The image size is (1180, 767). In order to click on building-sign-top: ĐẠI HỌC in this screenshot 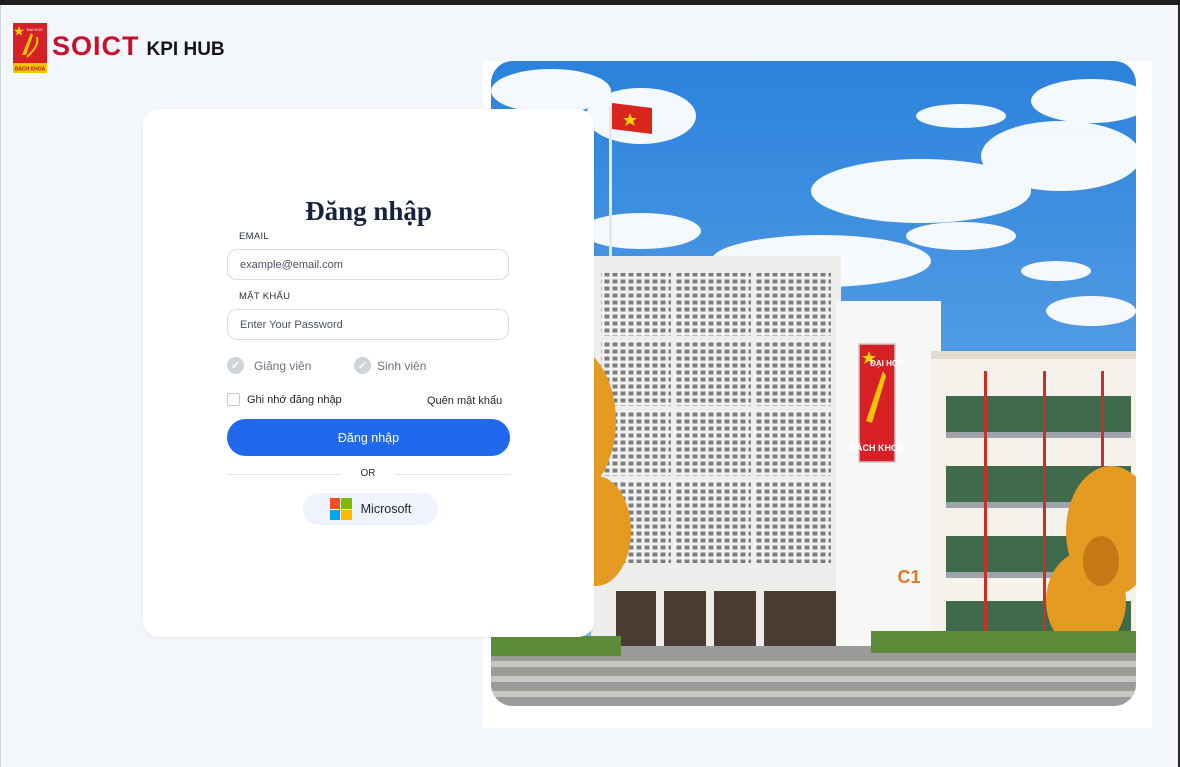, I will do `click(887, 363)`.